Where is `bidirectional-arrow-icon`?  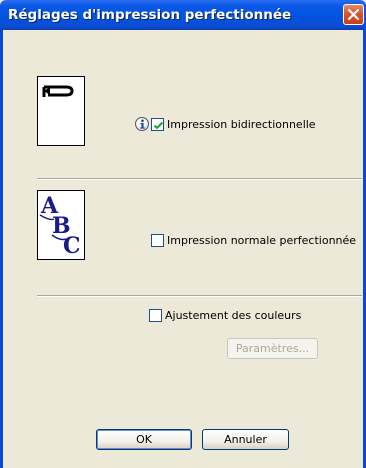 bidirectional-arrow-icon is located at coordinates (58, 91).